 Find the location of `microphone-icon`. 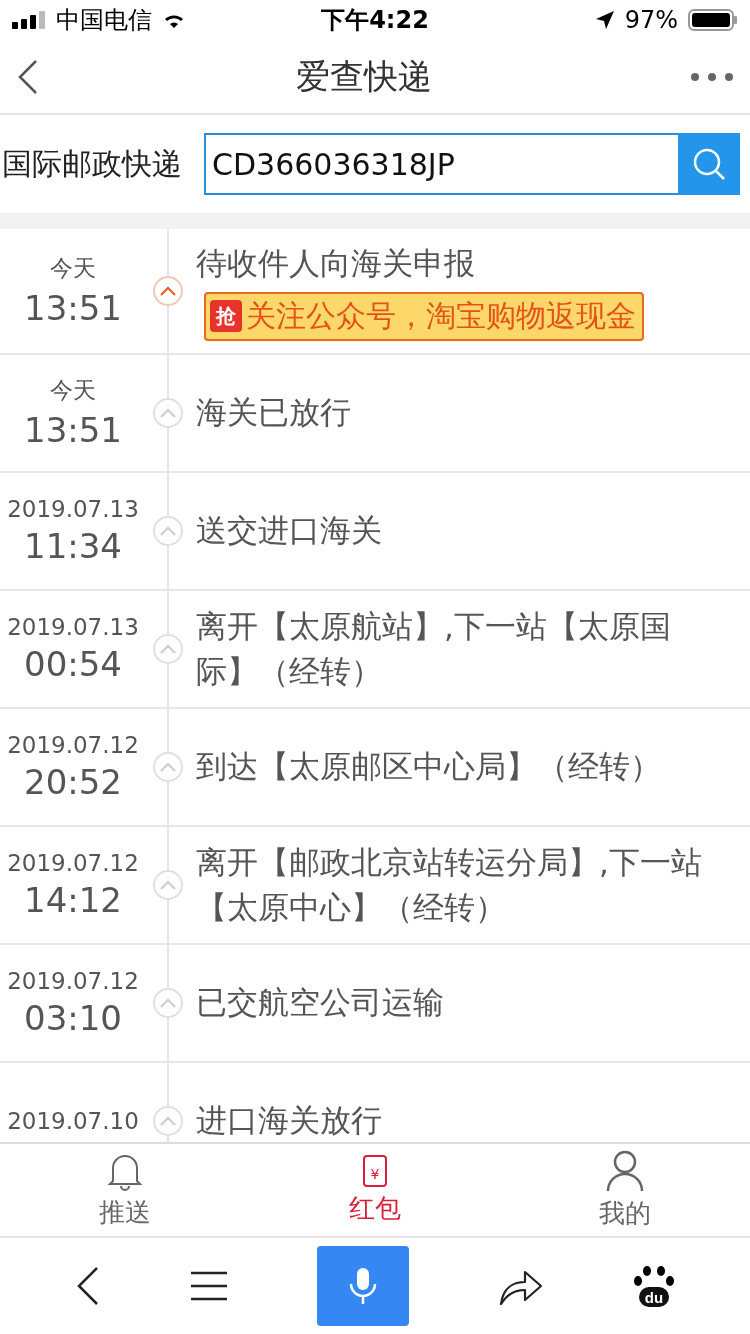

microphone-icon is located at coordinates (363, 1286).